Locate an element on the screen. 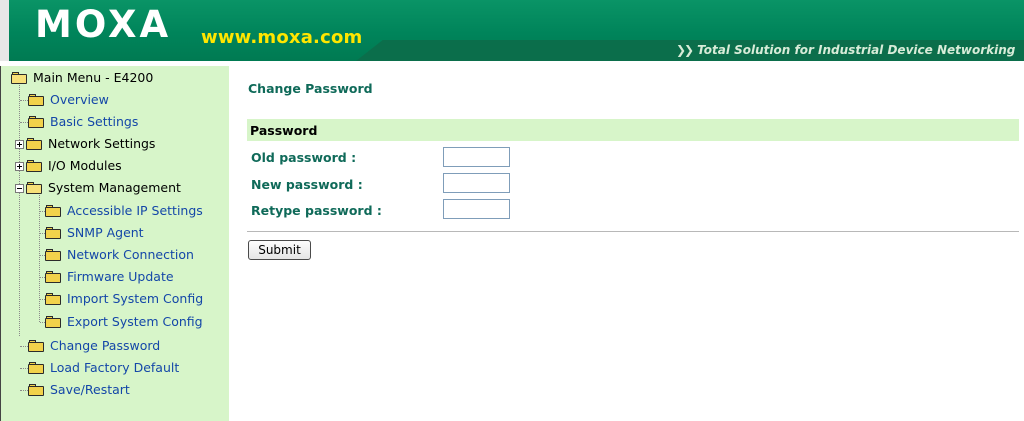  sidebar-item-export-config: Export System Config is located at coordinates (124, 322).